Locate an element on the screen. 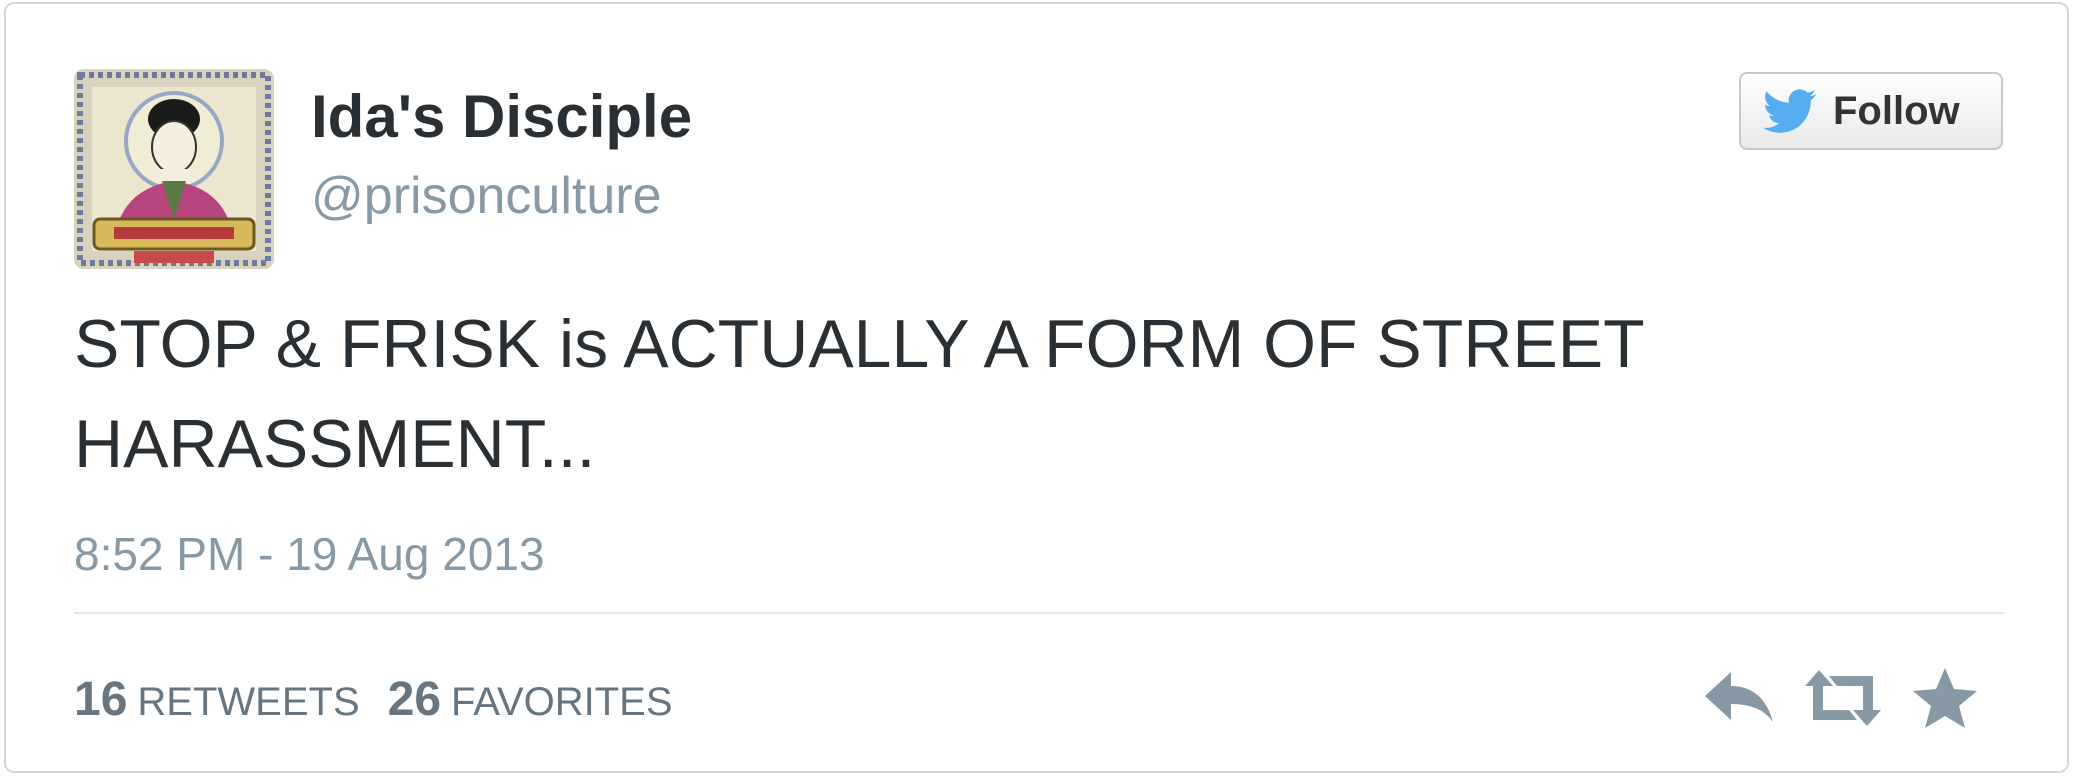  retweets-count: 16 is located at coordinates (101, 699).